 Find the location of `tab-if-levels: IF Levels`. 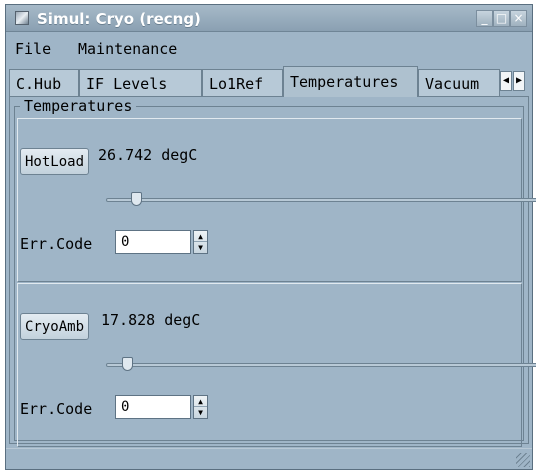

tab-if-levels: IF Levels is located at coordinates (140, 82).